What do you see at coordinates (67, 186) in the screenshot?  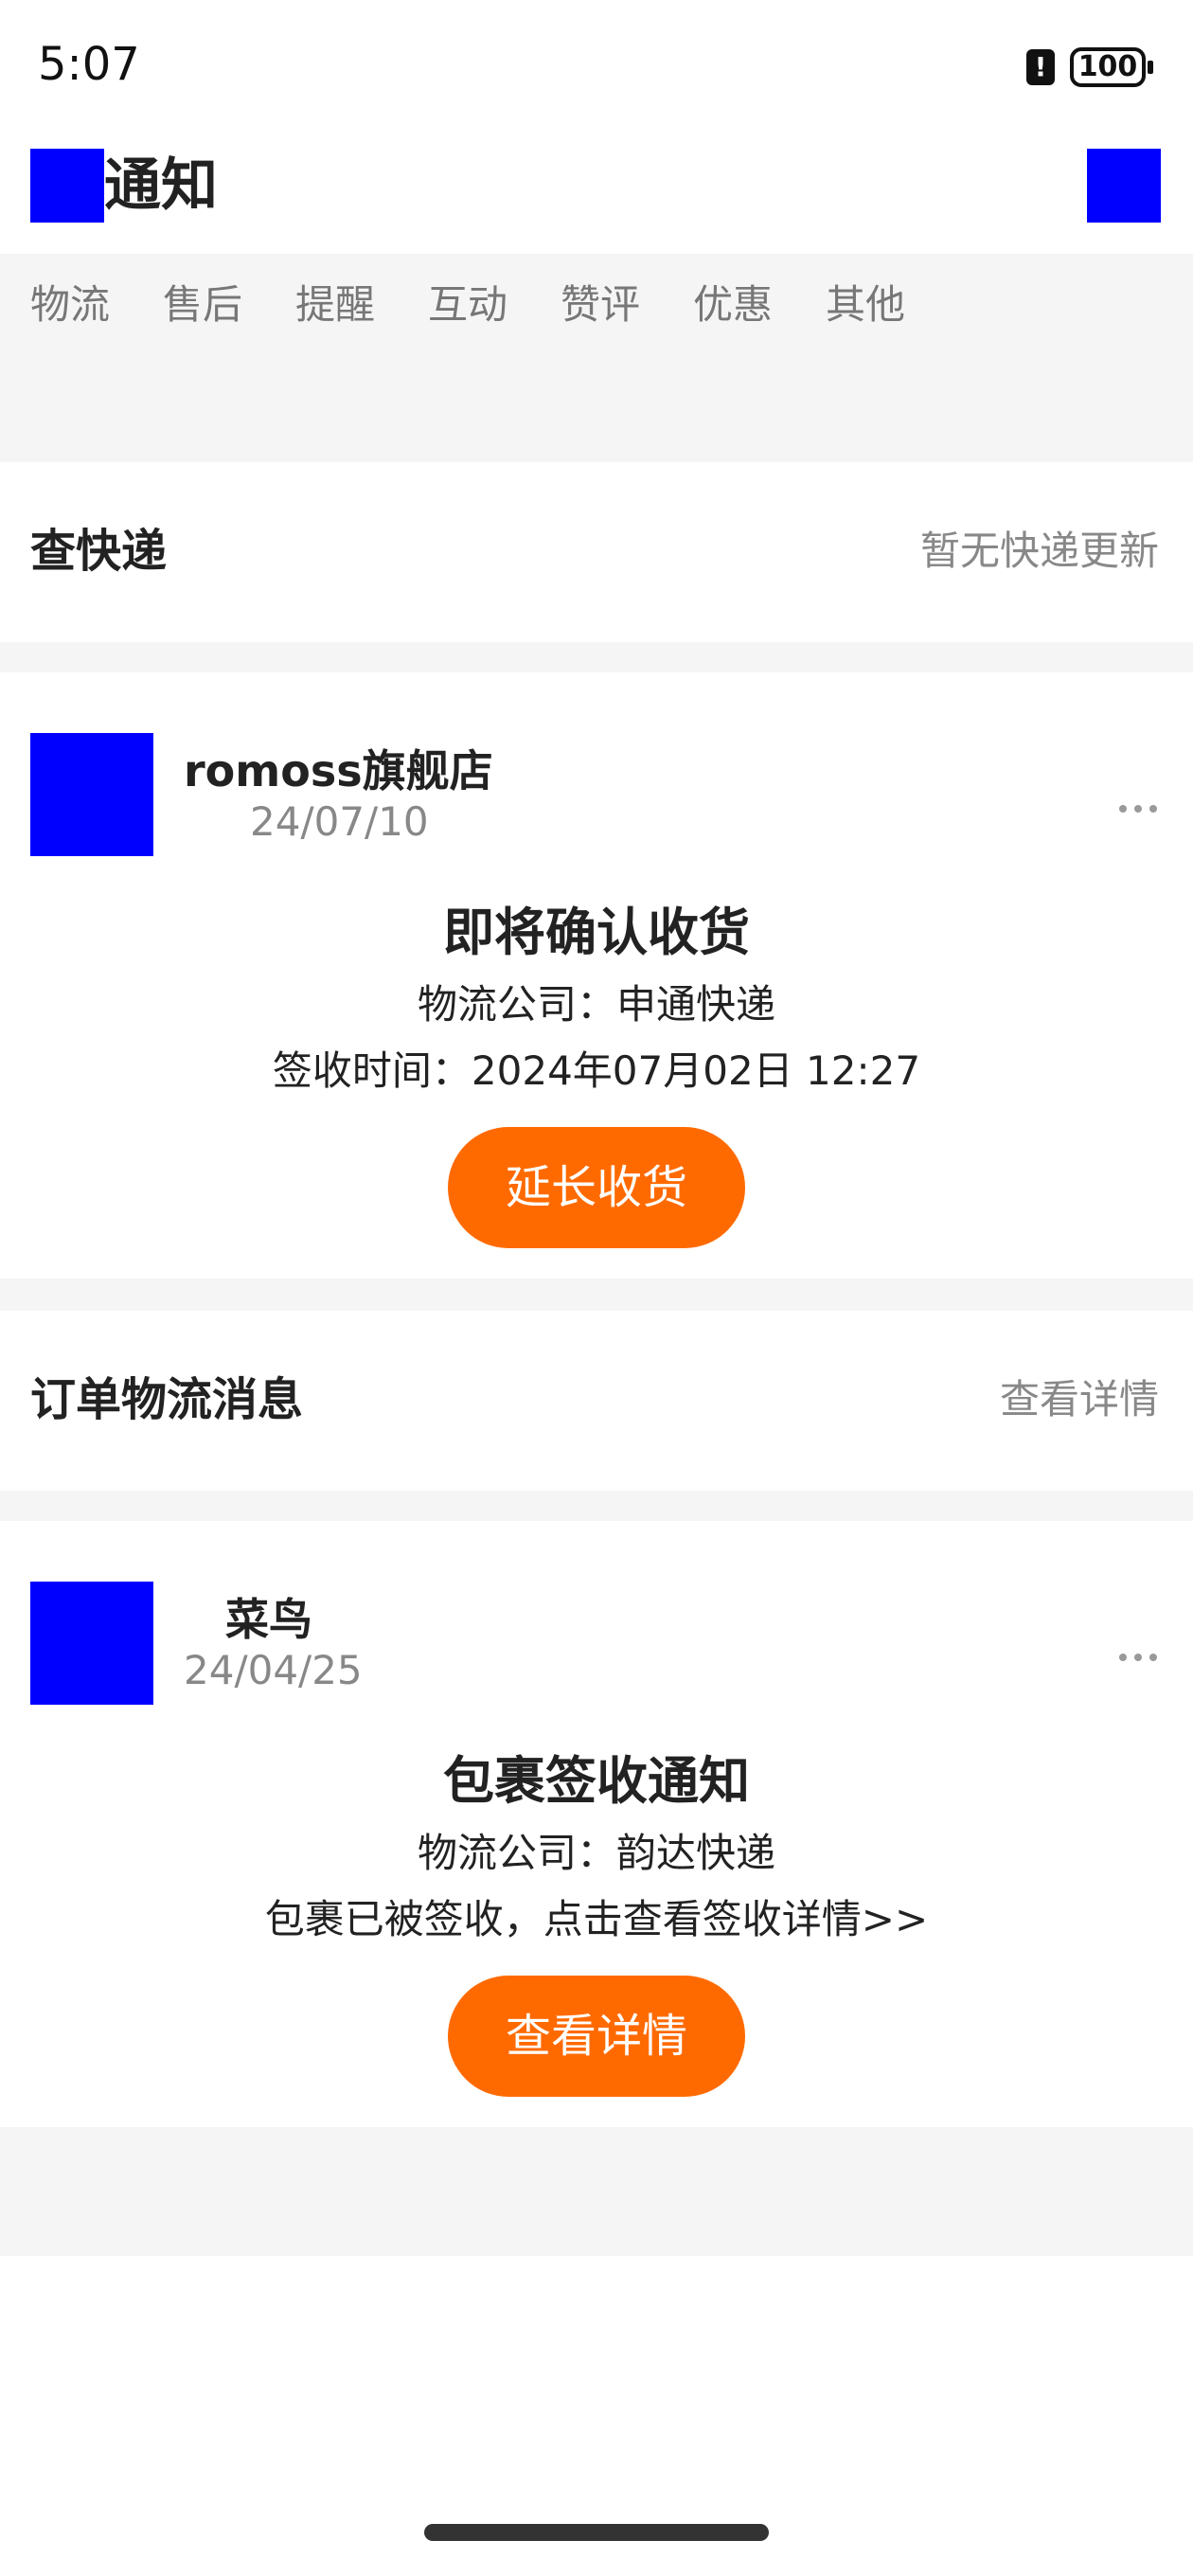 I see `back-icon` at bounding box center [67, 186].